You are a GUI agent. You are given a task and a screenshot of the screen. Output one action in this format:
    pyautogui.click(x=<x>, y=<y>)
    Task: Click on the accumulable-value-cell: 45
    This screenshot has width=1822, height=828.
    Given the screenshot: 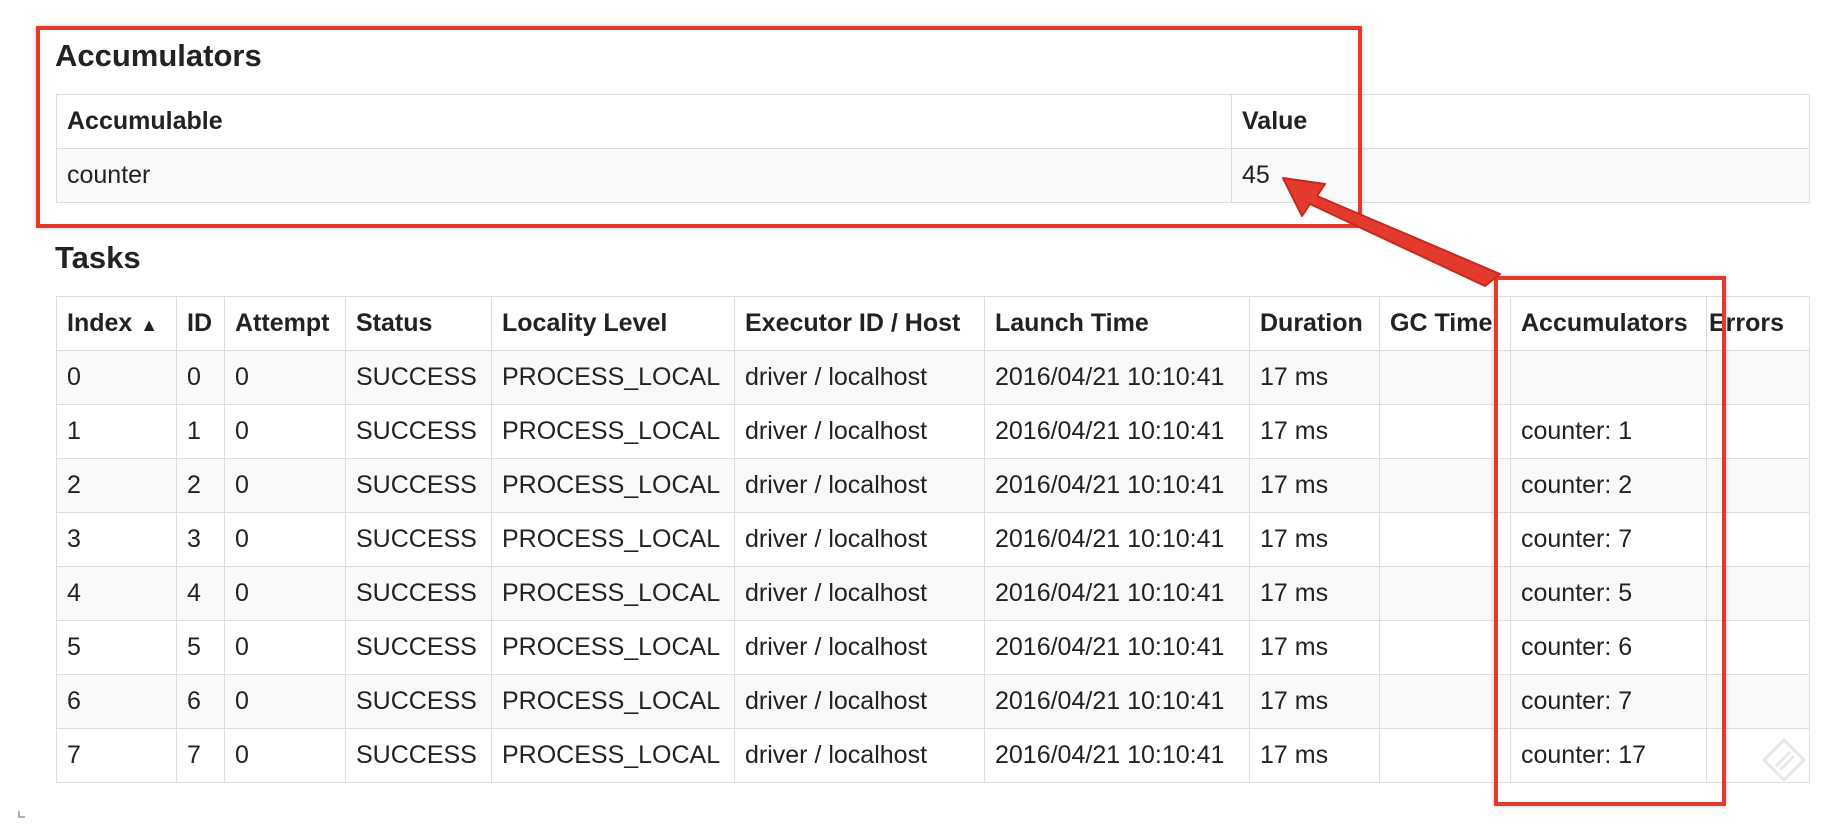 What is the action you would take?
    pyautogui.click(x=1520, y=175)
    